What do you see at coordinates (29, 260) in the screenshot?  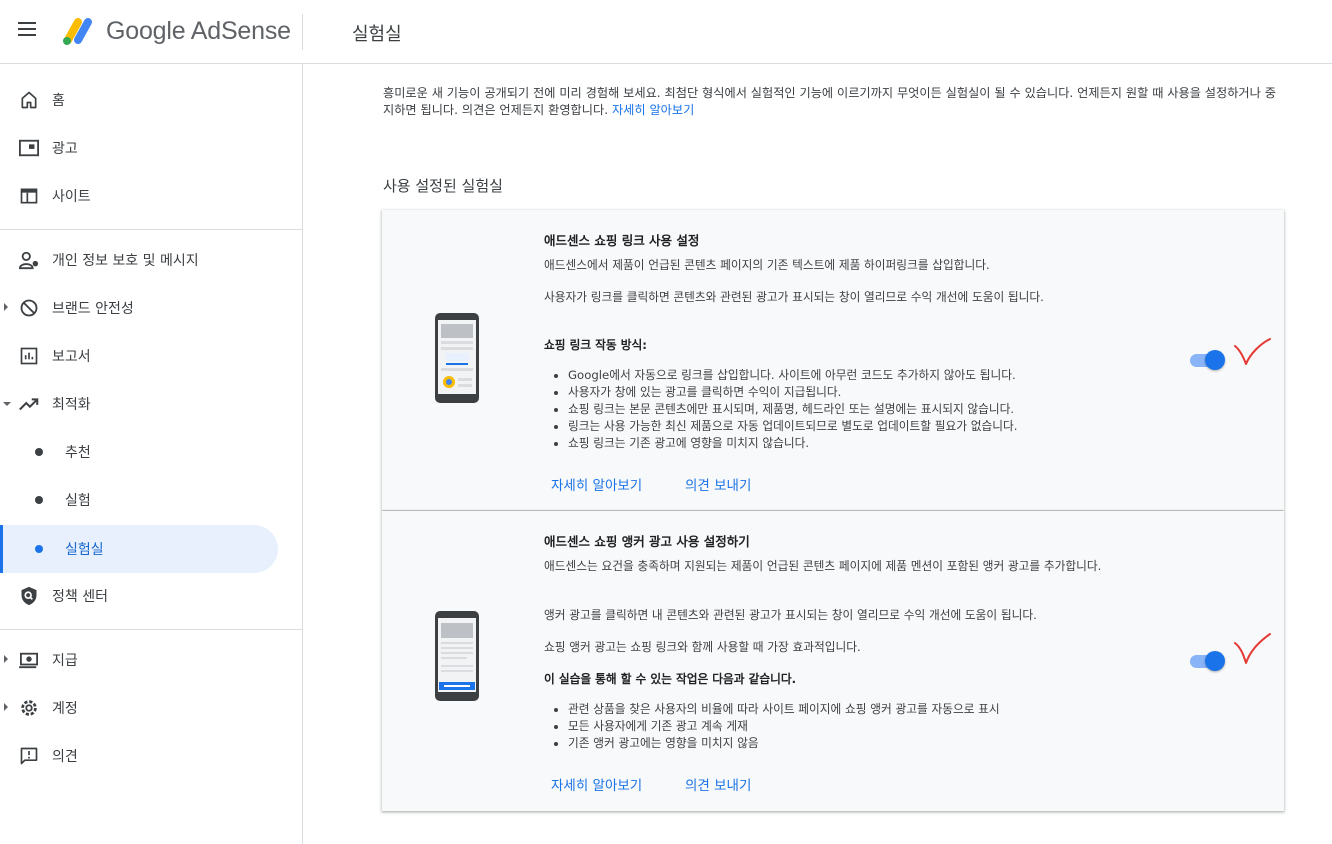 I see `privacy-messaging-icon` at bounding box center [29, 260].